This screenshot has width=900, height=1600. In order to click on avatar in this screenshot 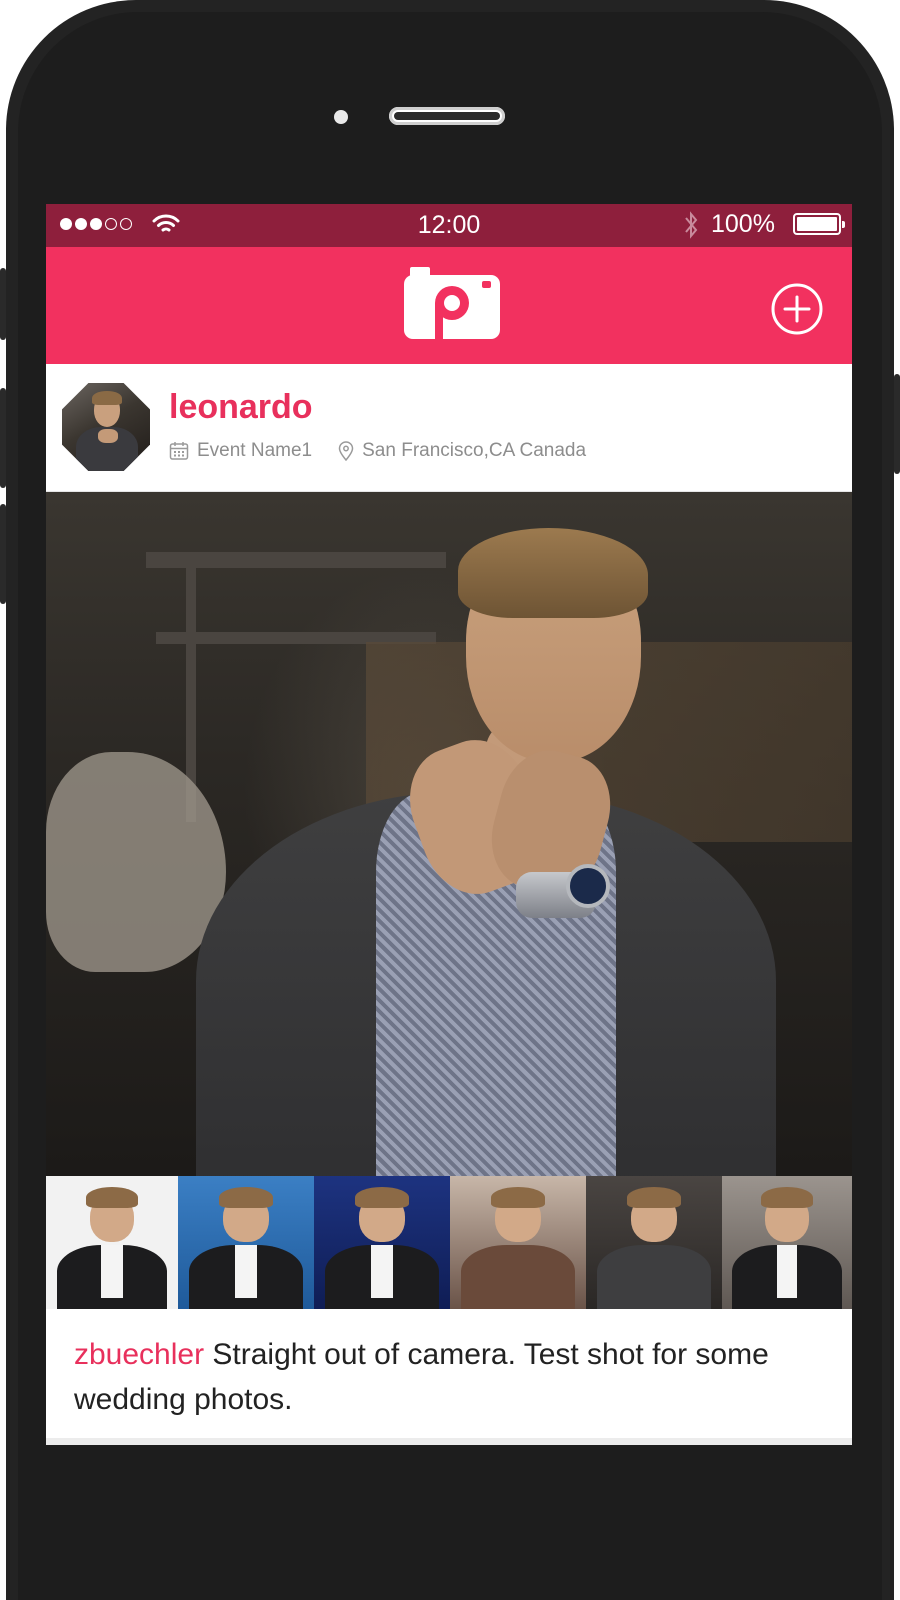, I will do `click(106, 427)`.